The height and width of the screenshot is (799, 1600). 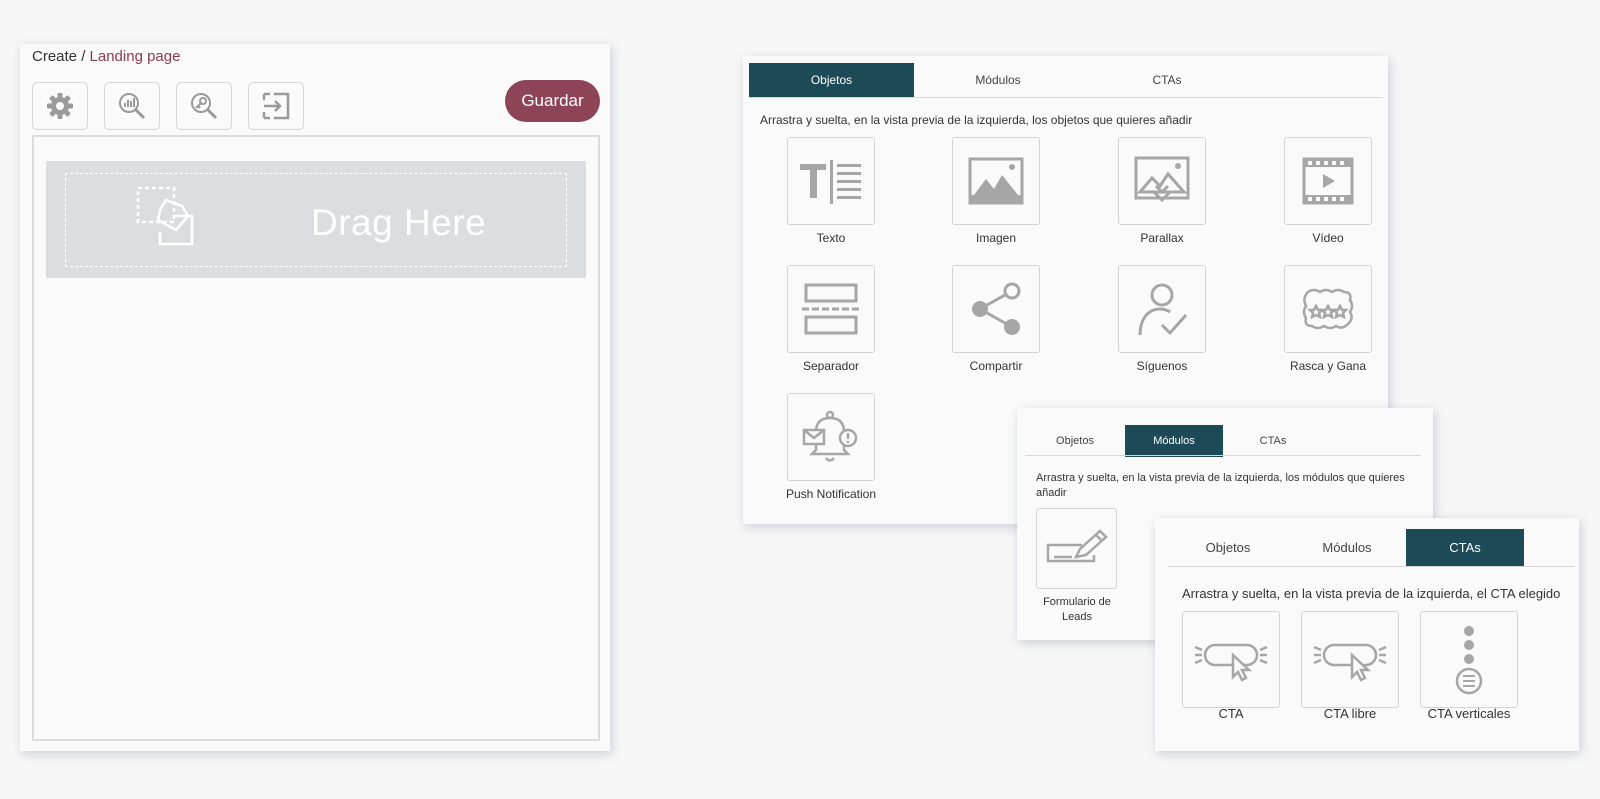 I want to click on object-label-parallax: Parallax, so click(x=1162, y=238).